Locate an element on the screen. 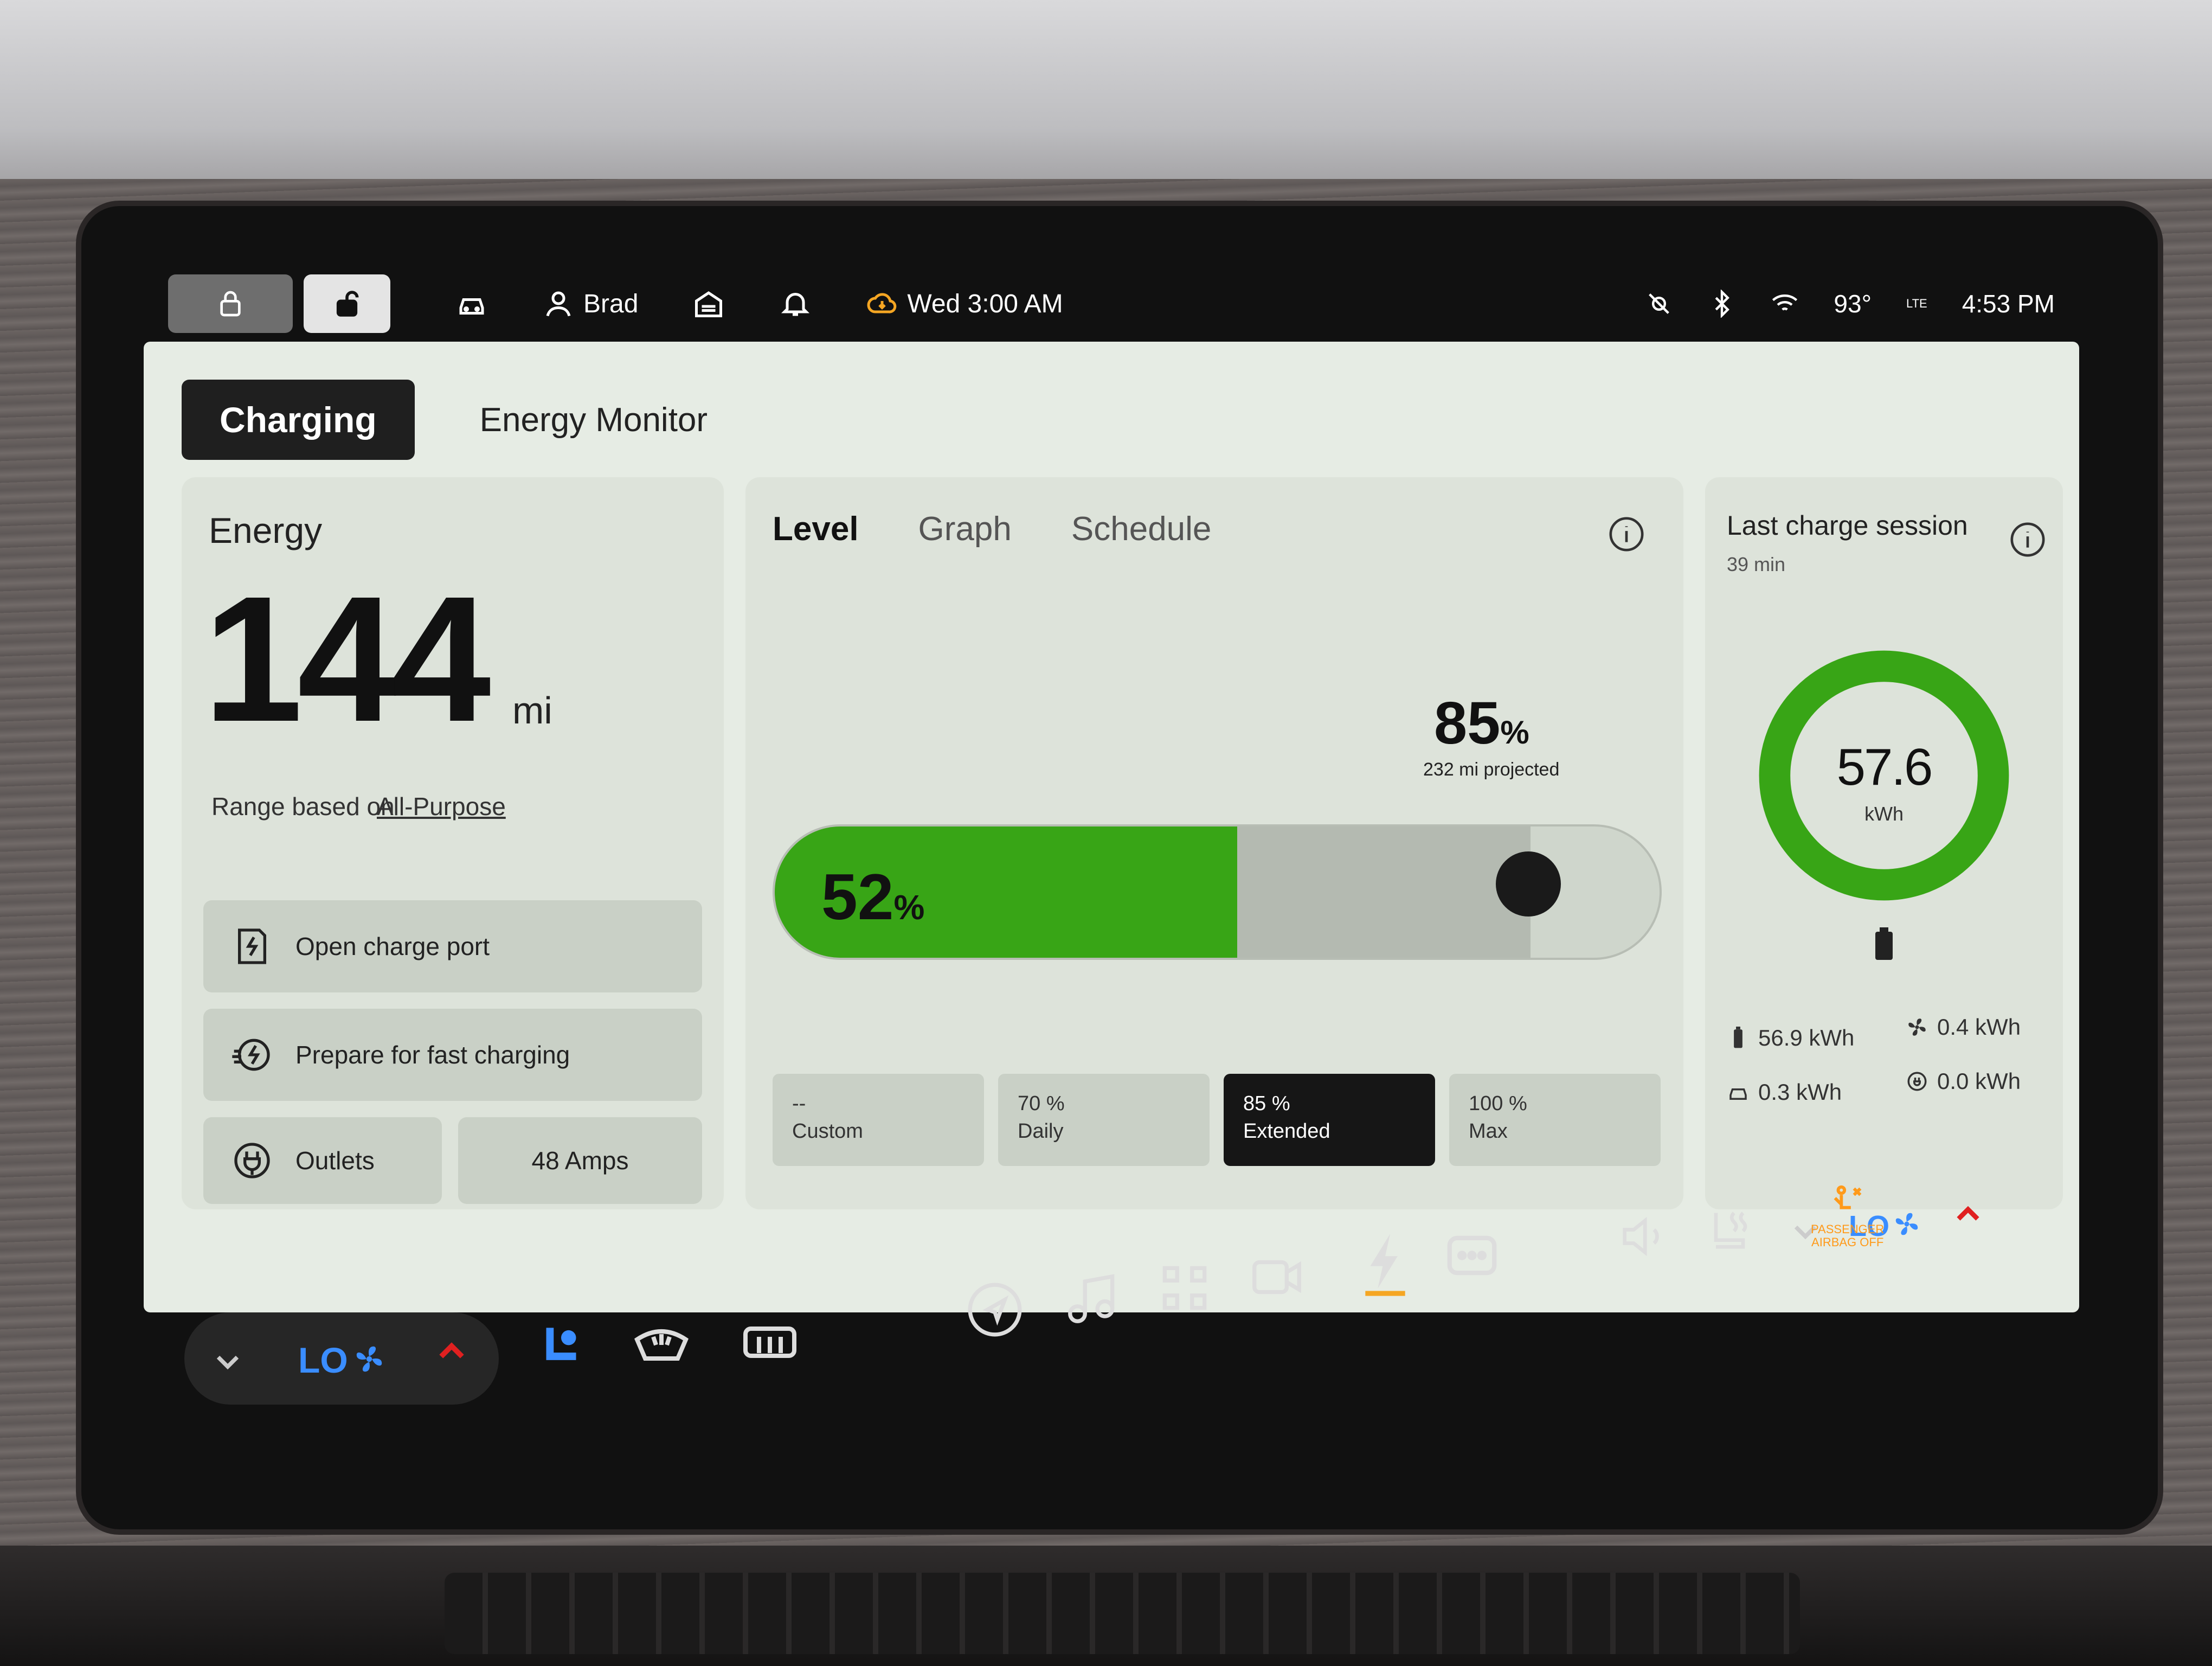 The image size is (2212, 1666). profile-name: Brad is located at coordinates (611, 303).